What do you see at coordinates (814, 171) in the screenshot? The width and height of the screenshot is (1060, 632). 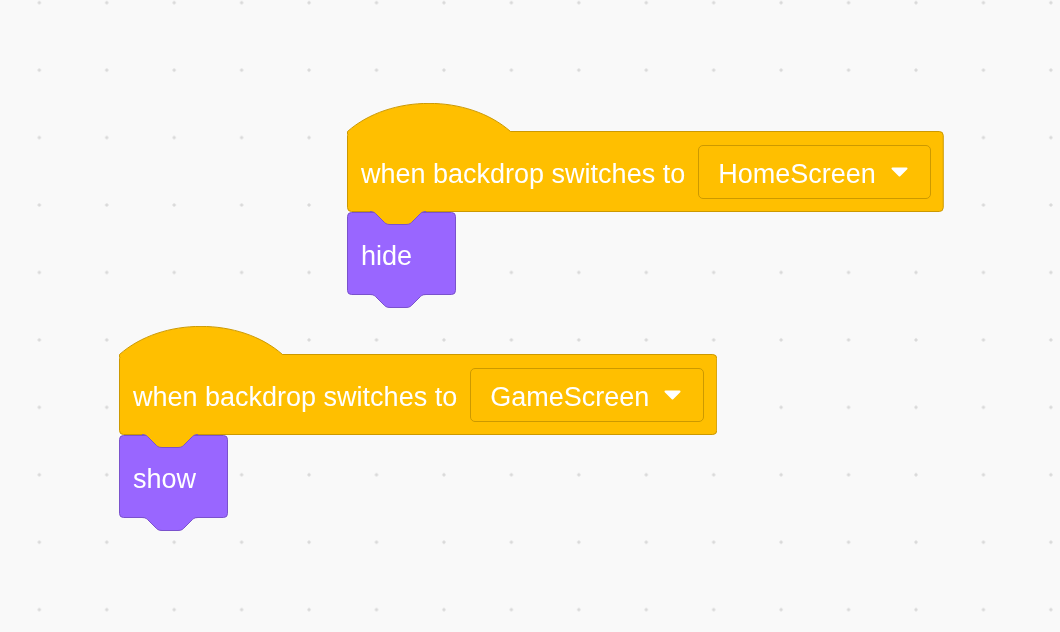 I see `dropdown-field: HomeScreen` at bounding box center [814, 171].